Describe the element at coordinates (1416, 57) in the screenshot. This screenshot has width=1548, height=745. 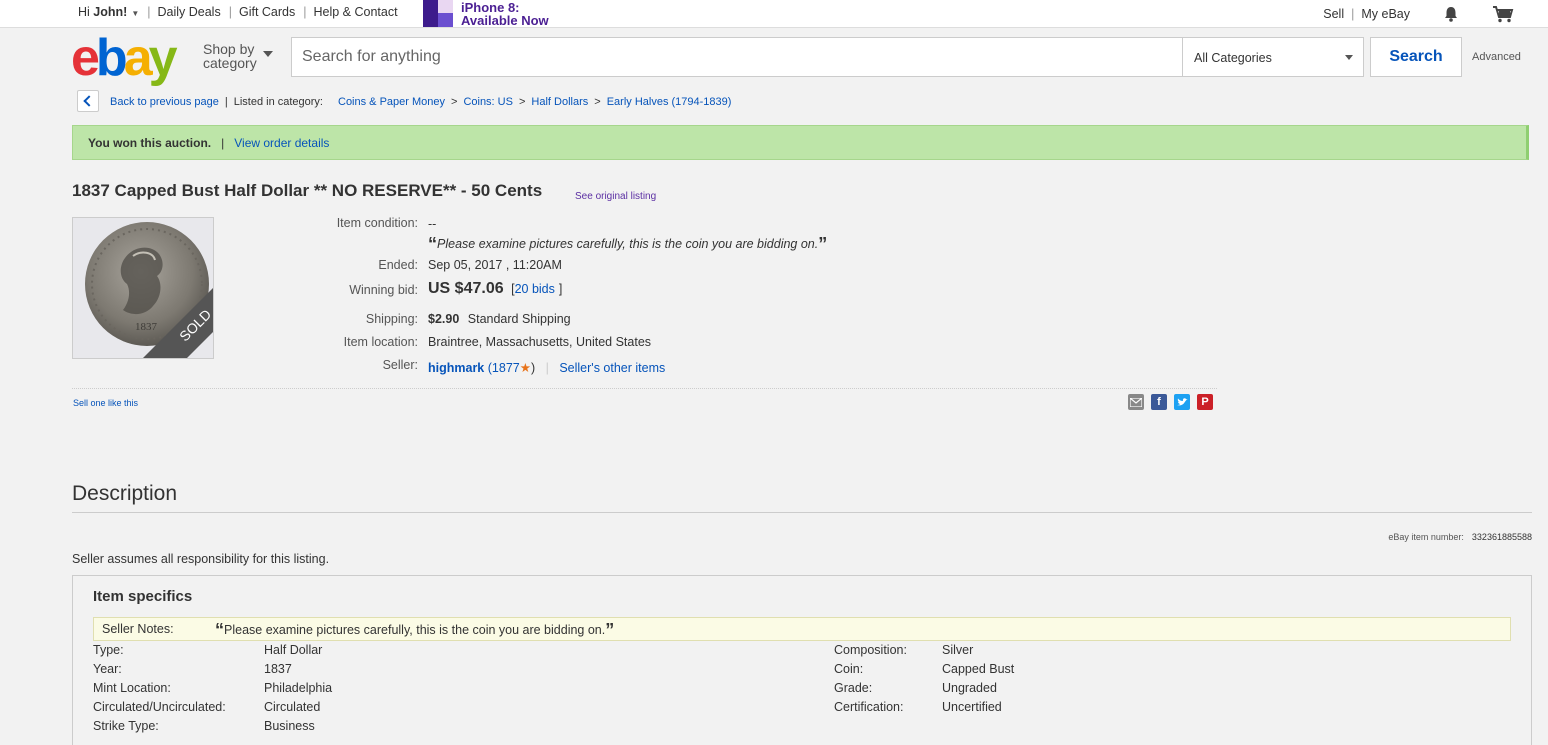
I see `search-button: Search` at that location.